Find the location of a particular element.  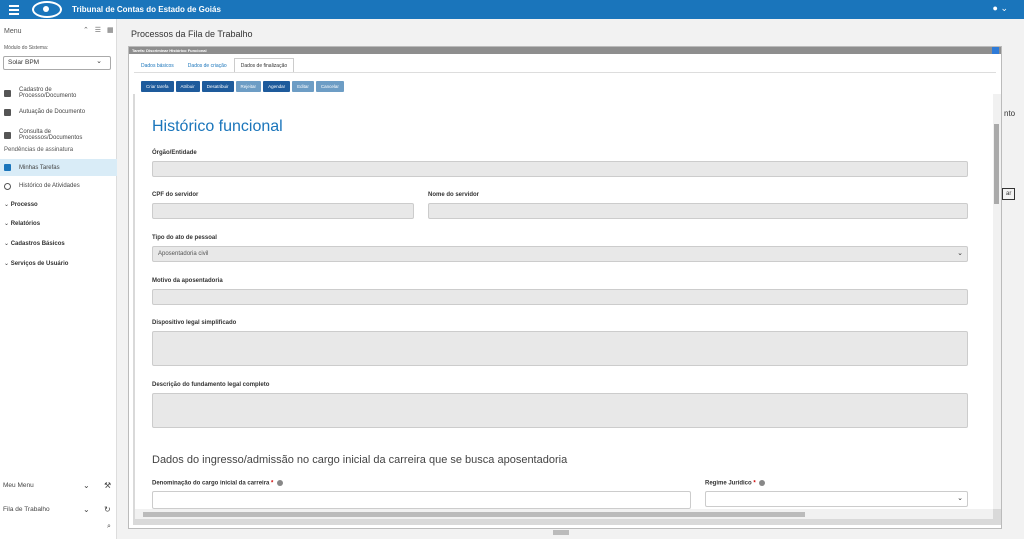

regime-label: Regime Jurídico * is located at coordinates (735, 483).